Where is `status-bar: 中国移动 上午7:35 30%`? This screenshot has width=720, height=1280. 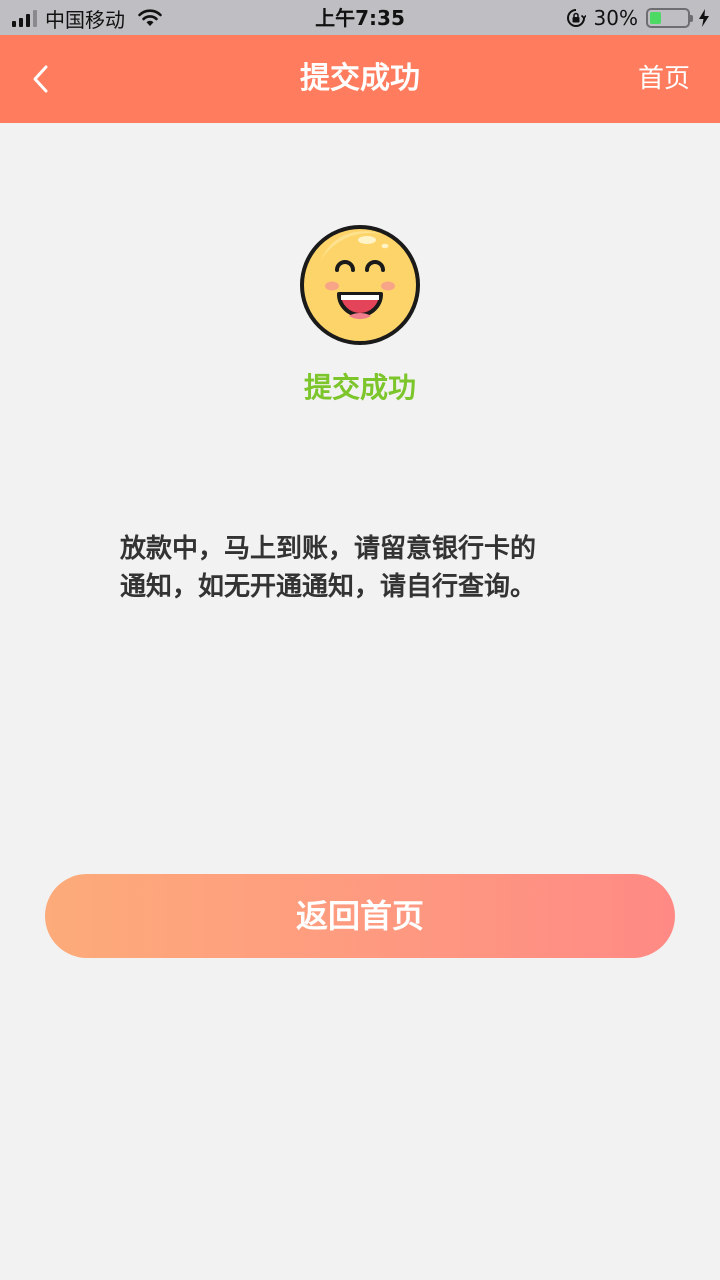 status-bar: 中国移动 上午7:35 30% is located at coordinates (360, 17).